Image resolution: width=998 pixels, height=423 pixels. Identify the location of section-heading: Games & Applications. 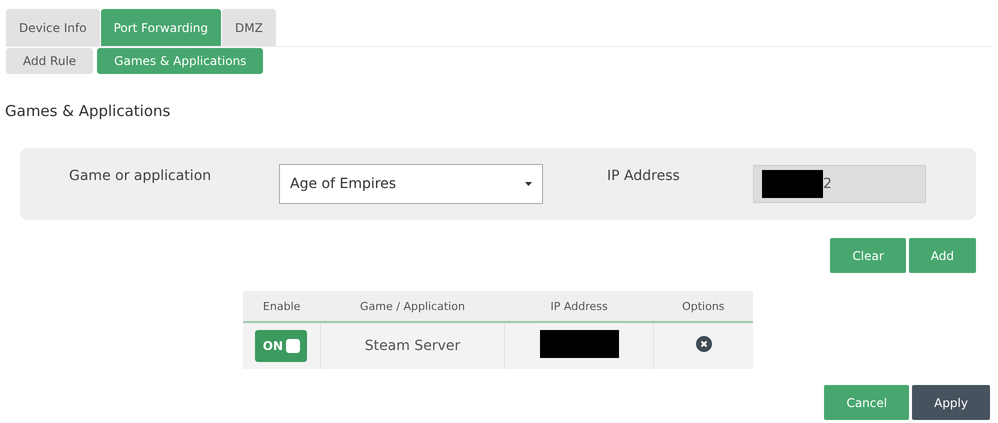
(87, 111).